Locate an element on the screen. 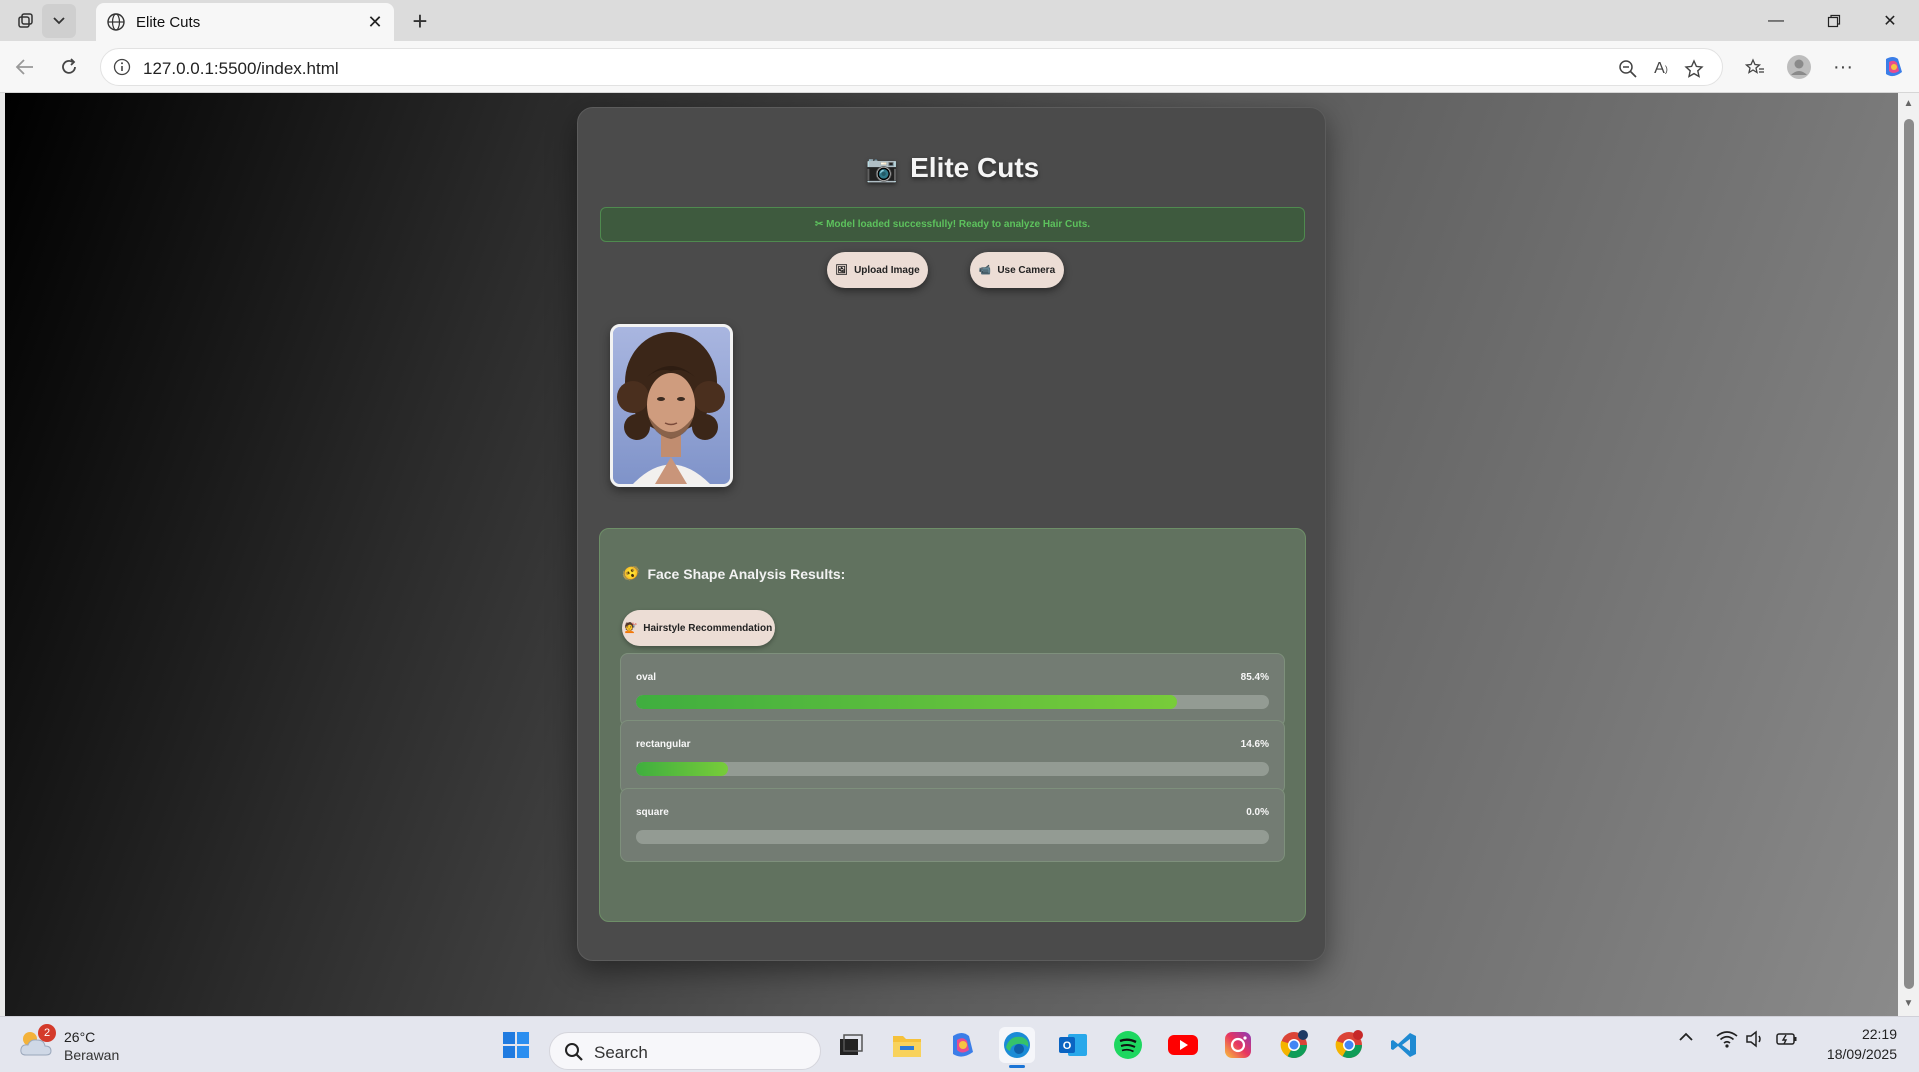  shape-percent: 85.4% is located at coordinates (1254, 677).